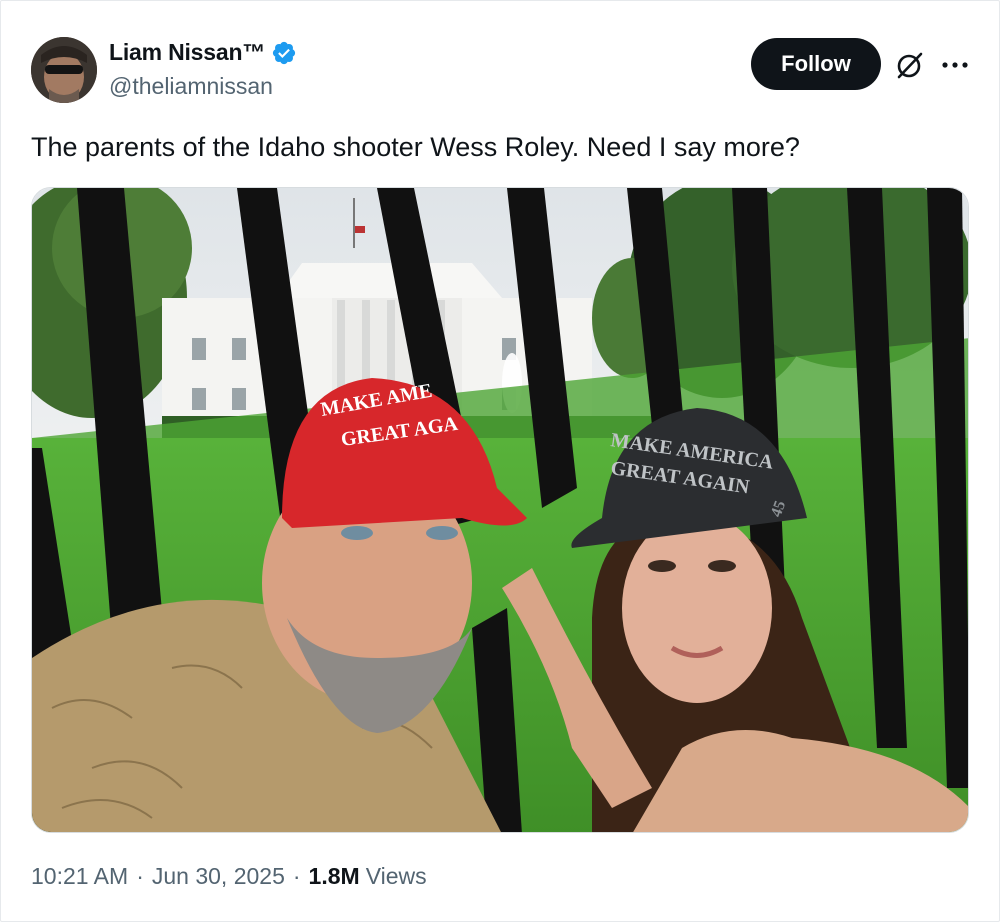 The image size is (1000, 922). Describe the element at coordinates (79, 876) in the screenshot. I see `tweet-time: 10:21 AM` at that location.